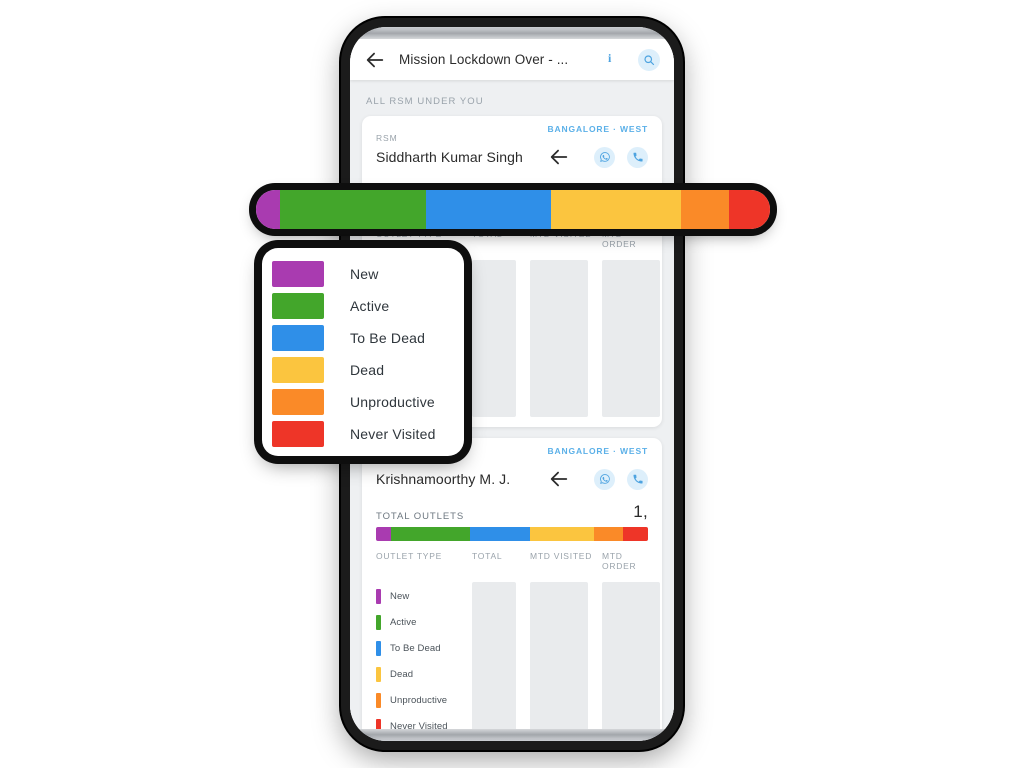 The width and height of the screenshot is (1024, 768). What do you see at coordinates (392, 402) in the screenshot?
I see `magnified-legend-label: Unproductive` at bounding box center [392, 402].